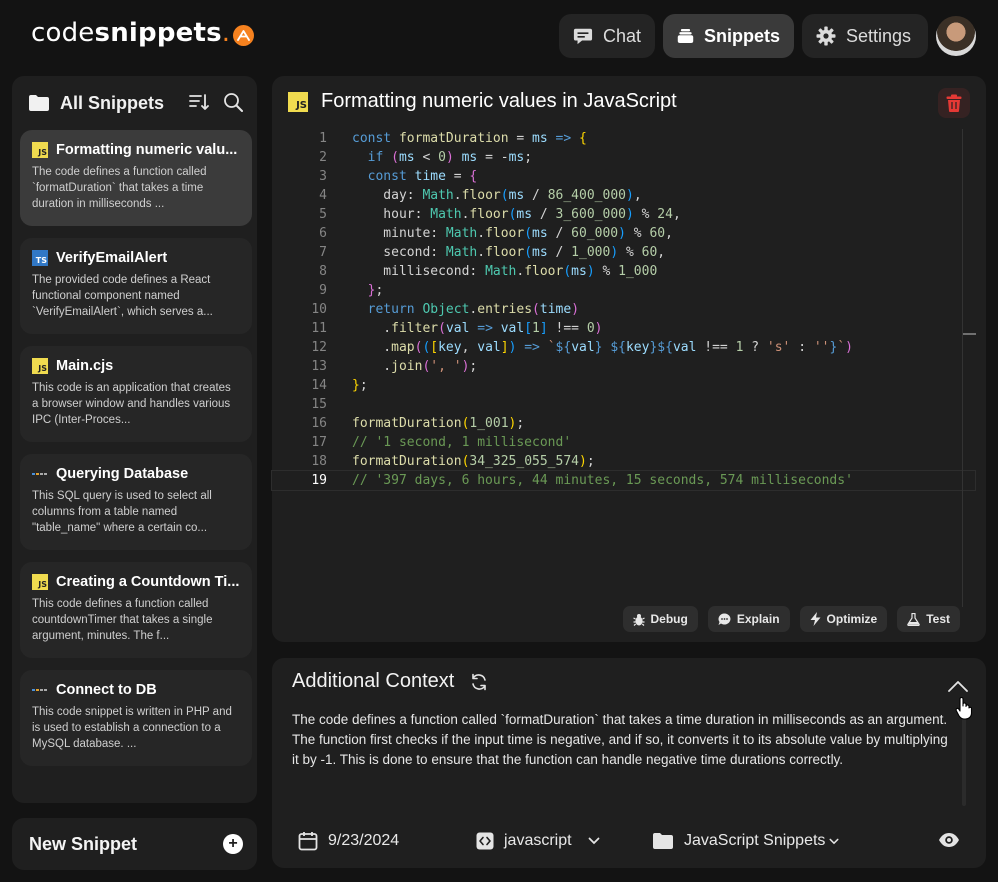 The height and width of the screenshot is (882, 998). Describe the element at coordinates (879, 35) in the screenshot. I see `nav-settings-label: Settings` at that location.